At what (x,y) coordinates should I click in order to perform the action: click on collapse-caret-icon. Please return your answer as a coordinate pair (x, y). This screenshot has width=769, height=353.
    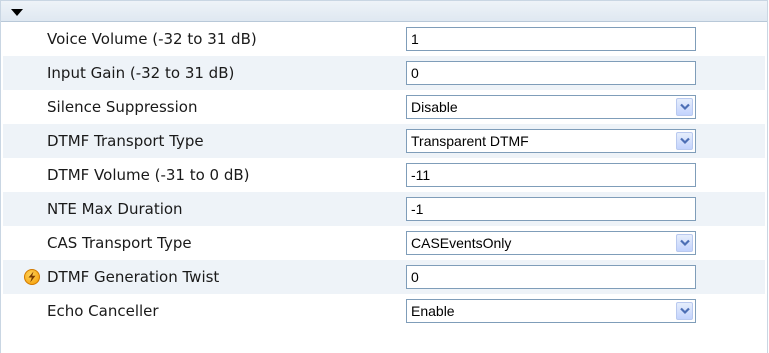
    Looking at the image, I should click on (17, 12).